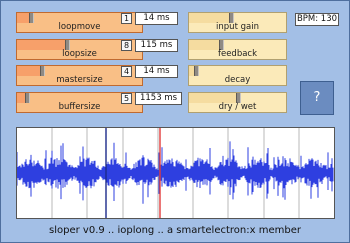 Image resolution: width=350 pixels, height=243 pixels. I want to click on dry-wet-label: dry / wet, so click(237, 107).